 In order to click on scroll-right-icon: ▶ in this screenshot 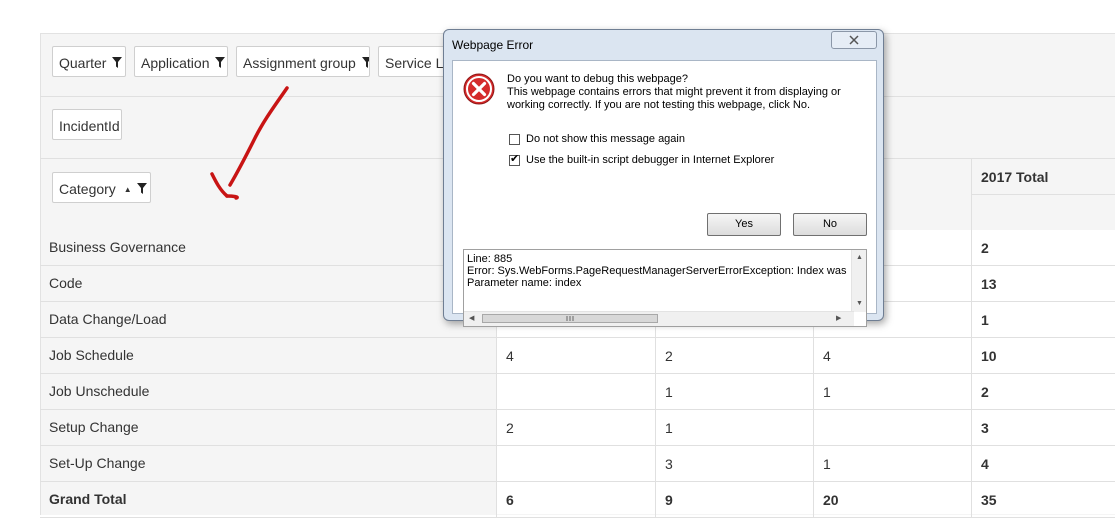, I will do `click(838, 319)`.